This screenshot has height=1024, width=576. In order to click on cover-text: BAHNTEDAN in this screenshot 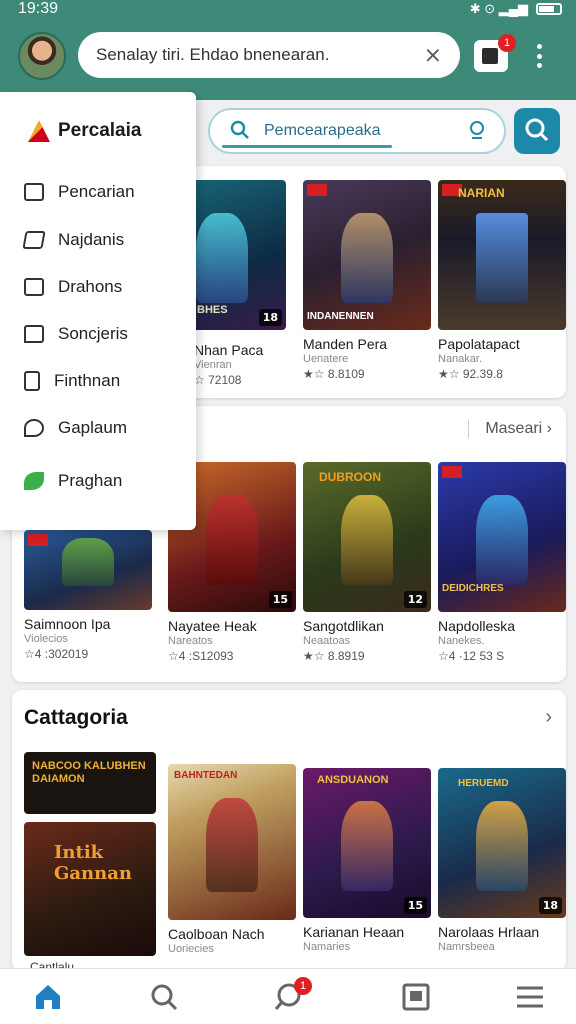, I will do `click(206, 775)`.